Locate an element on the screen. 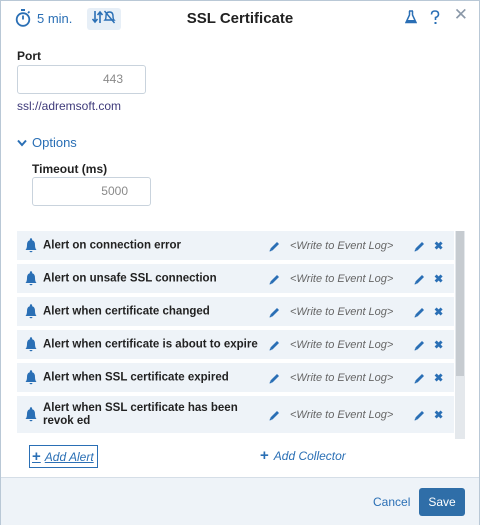 Image resolution: width=480 pixels, height=525 pixels. close-icon: ✕ is located at coordinates (461, 14).